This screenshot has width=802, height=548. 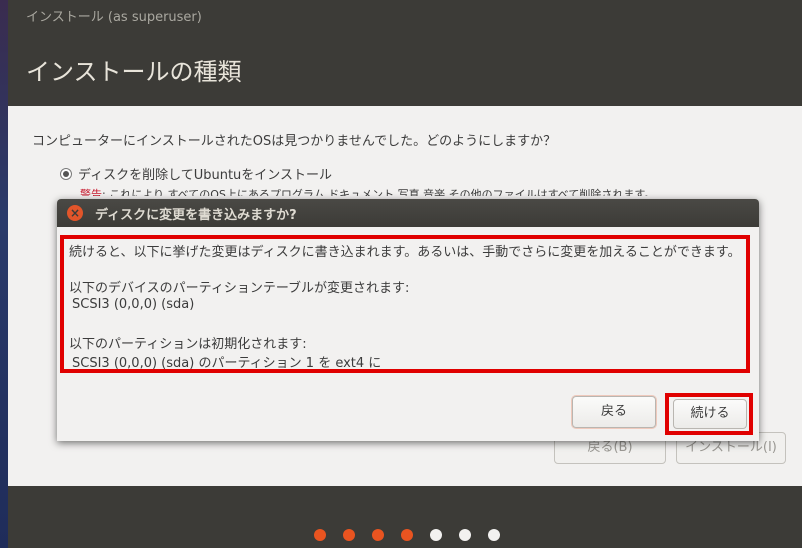 I want to click on erase-disk-option: ディスクを削除してUbuntuをインストール, so click(x=196, y=173).